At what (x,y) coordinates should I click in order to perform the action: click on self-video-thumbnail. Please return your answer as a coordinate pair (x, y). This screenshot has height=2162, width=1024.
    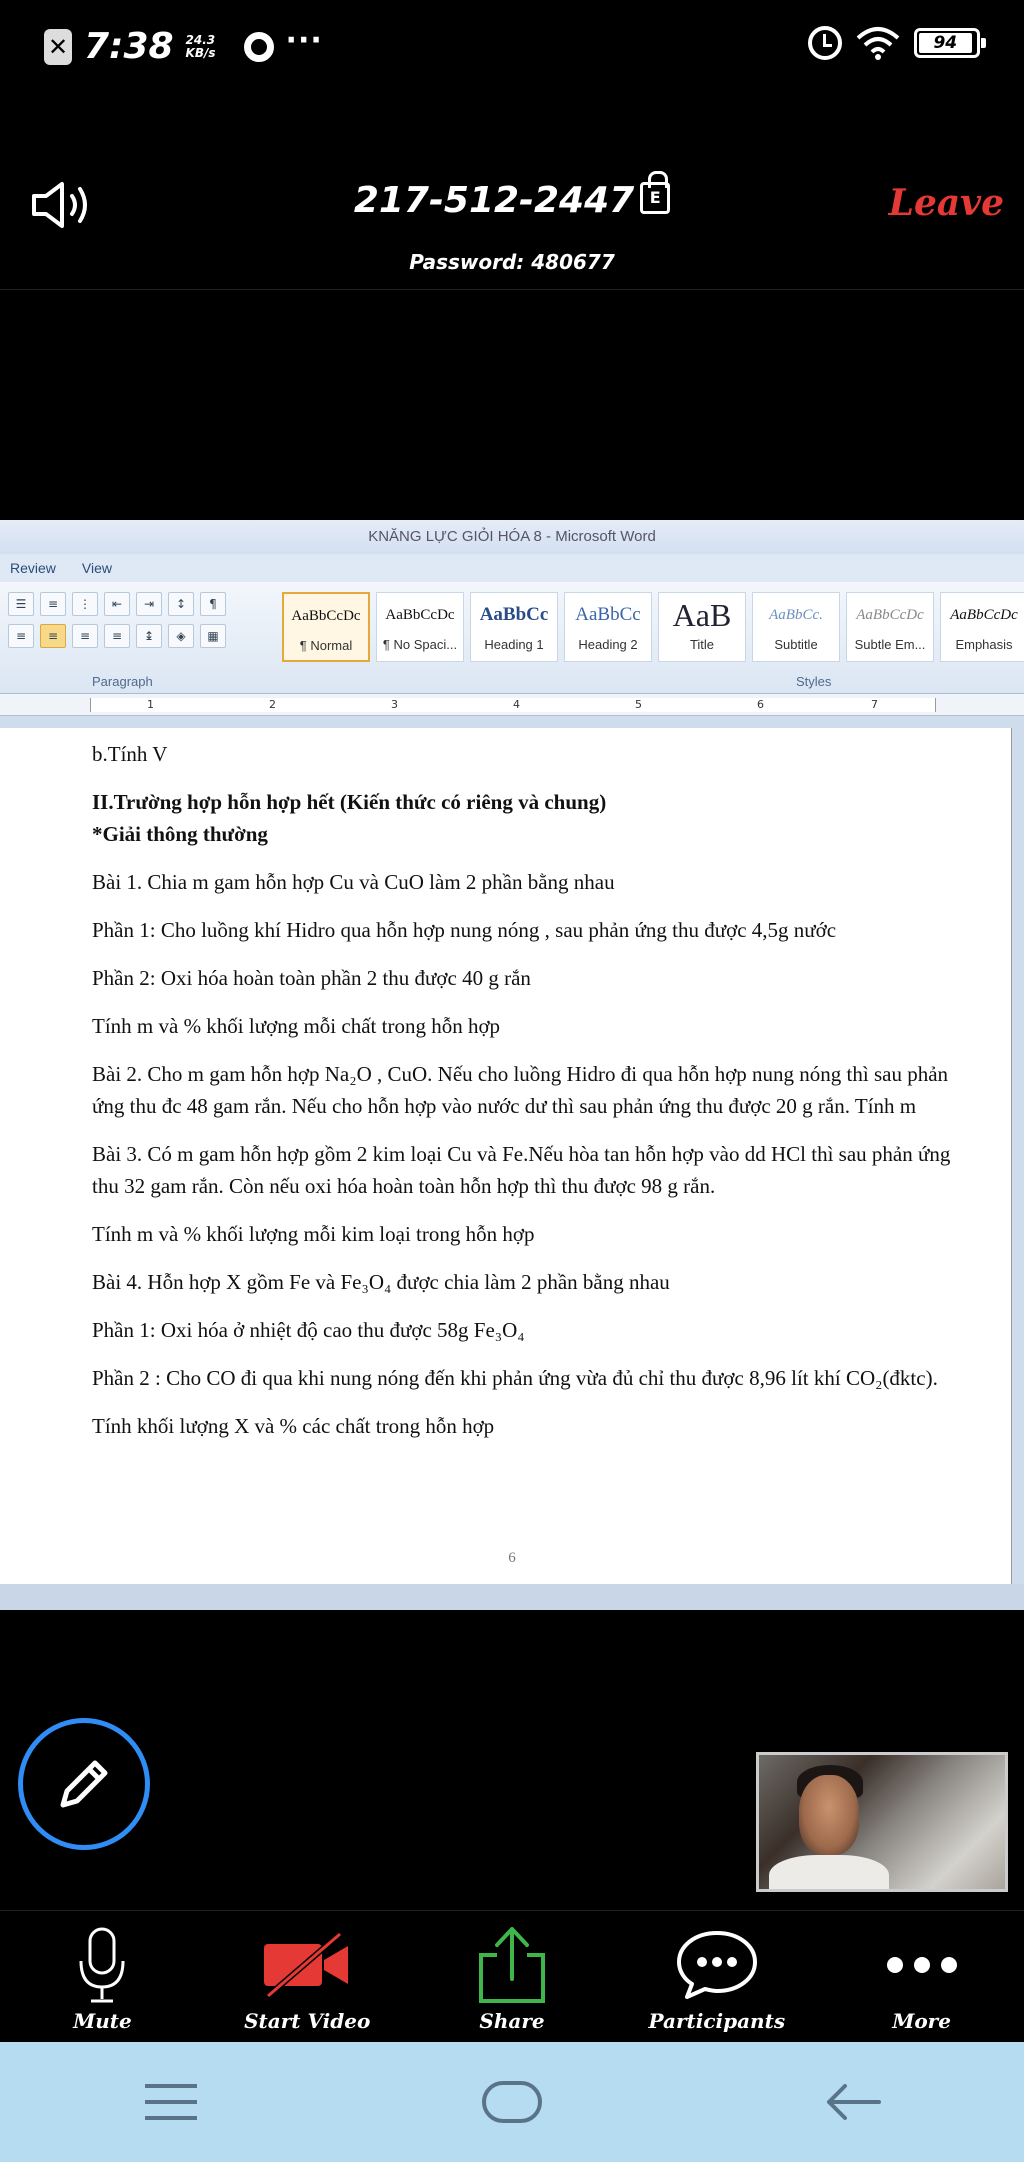
    Looking at the image, I should click on (882, 1822).